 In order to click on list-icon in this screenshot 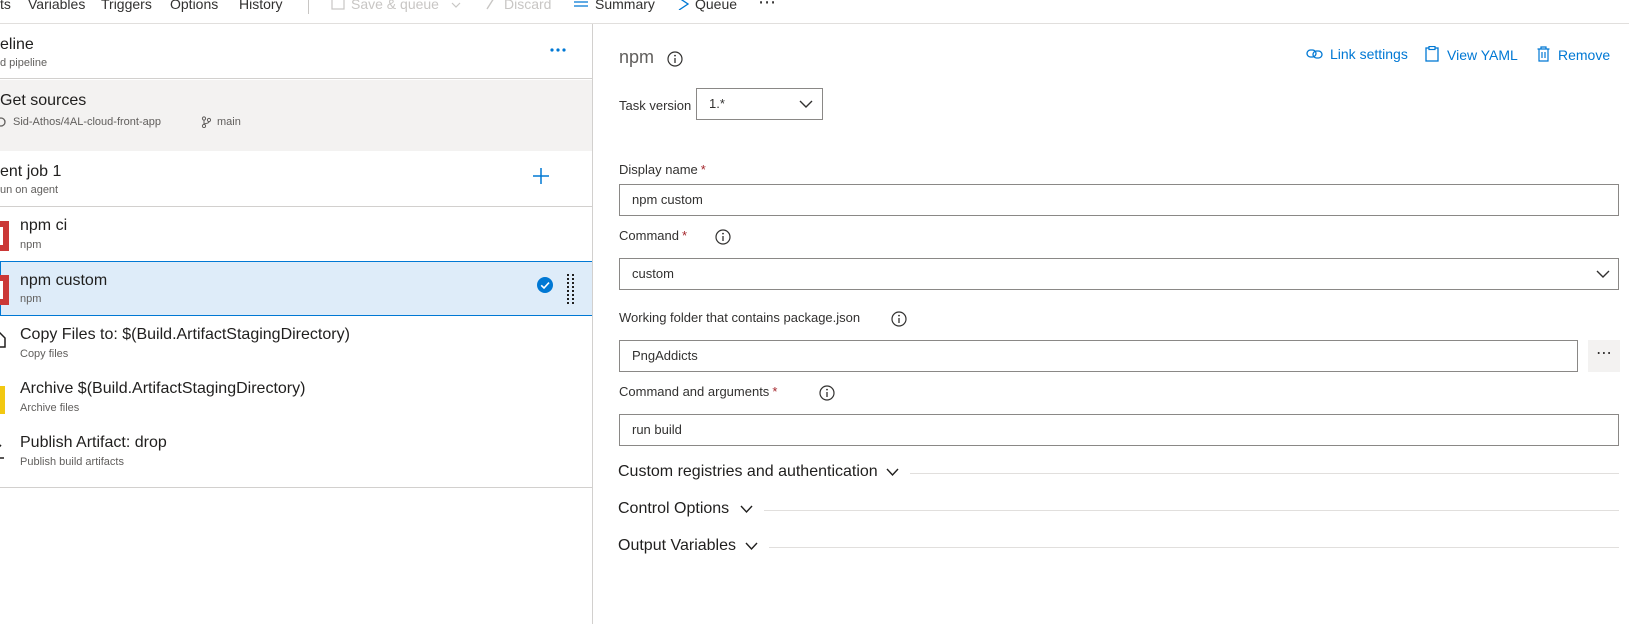, I will do `click(581, 4)`.